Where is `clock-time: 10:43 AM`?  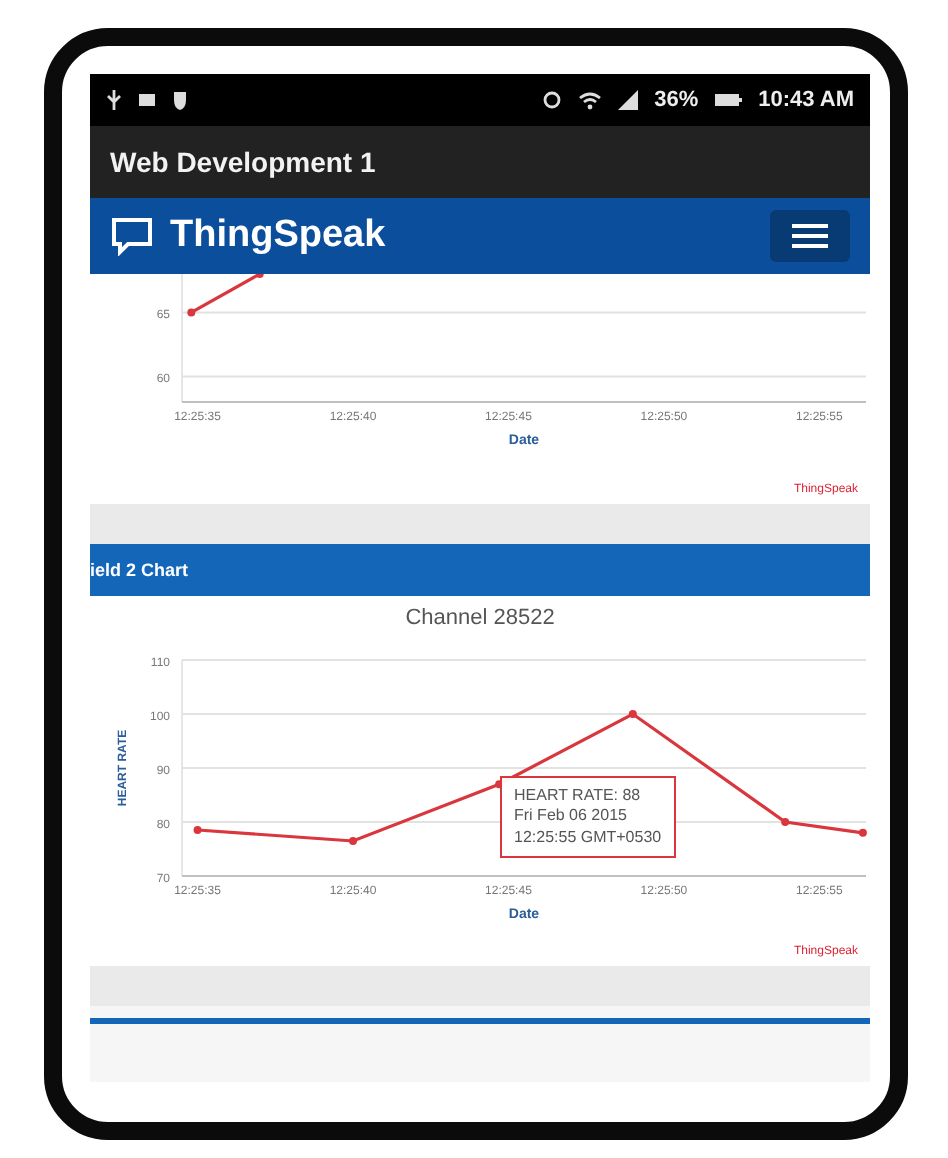 clock-time: 10:43 AM is located at coordinates (806, 100).